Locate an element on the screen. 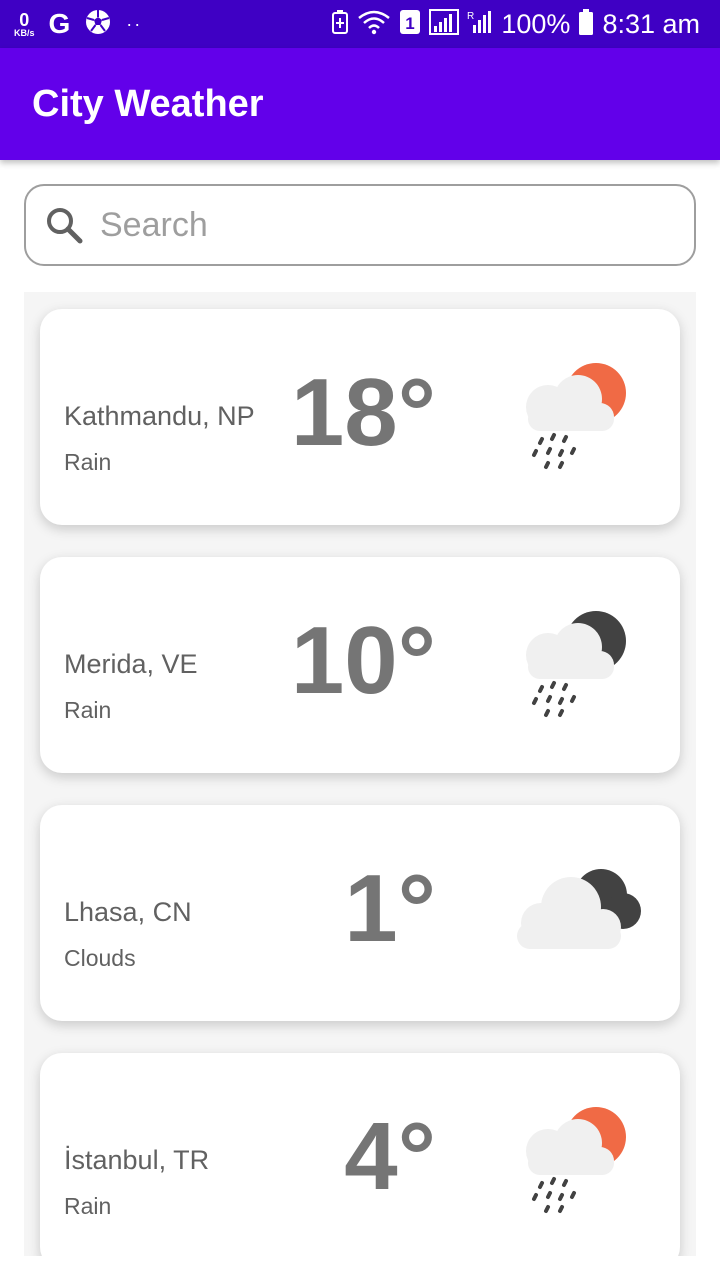 The image size is (720, 1280). weather-card: İstanbul, TR Rain 4° is located at coordinates (360, 1154).